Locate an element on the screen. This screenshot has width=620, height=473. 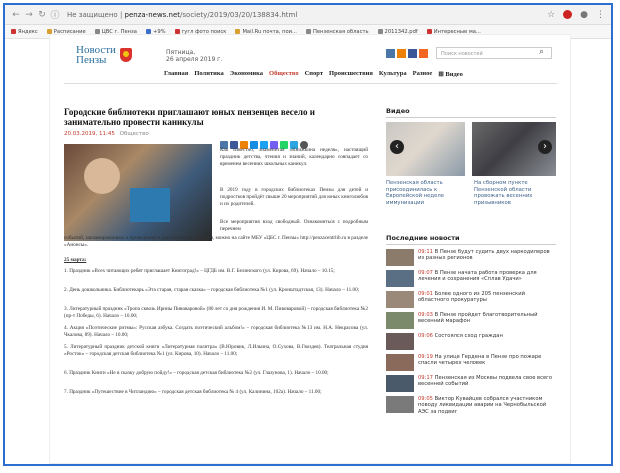
nav-item-misc: Разное is located at coordinates (423, 74).